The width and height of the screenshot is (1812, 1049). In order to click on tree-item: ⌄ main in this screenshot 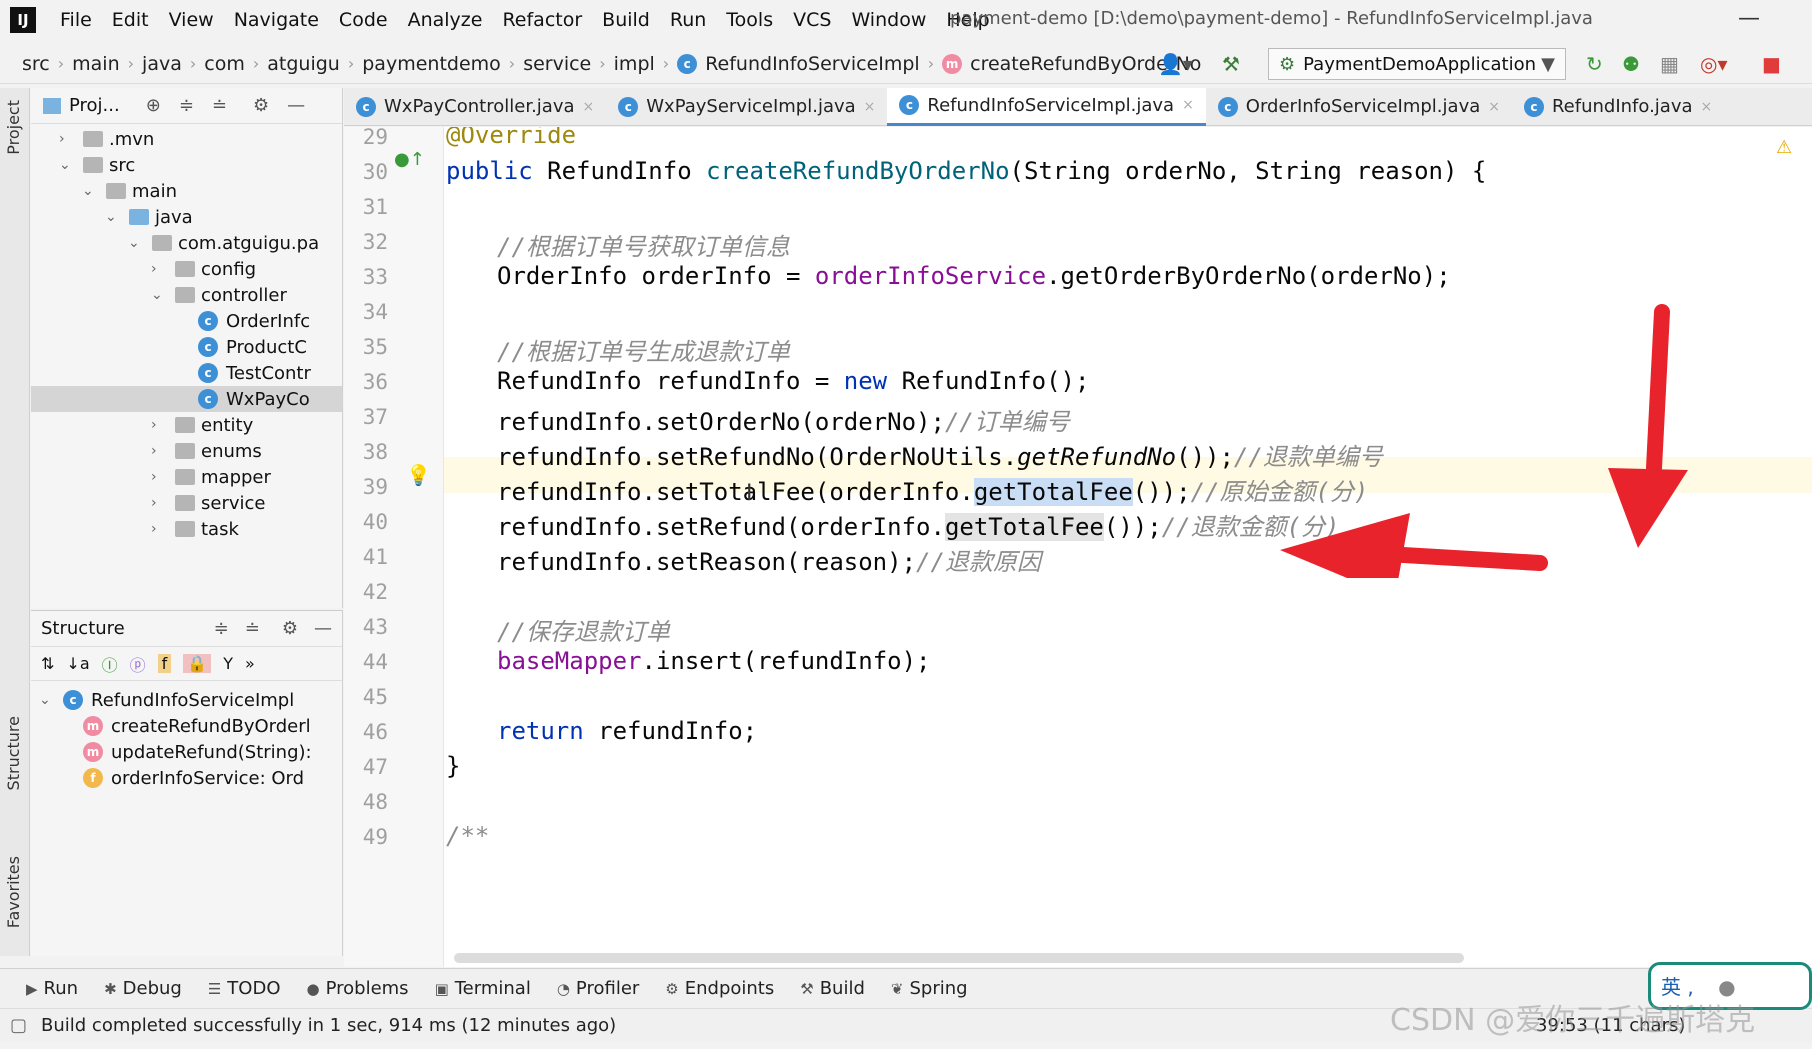, I will do `click(129, 191)`.